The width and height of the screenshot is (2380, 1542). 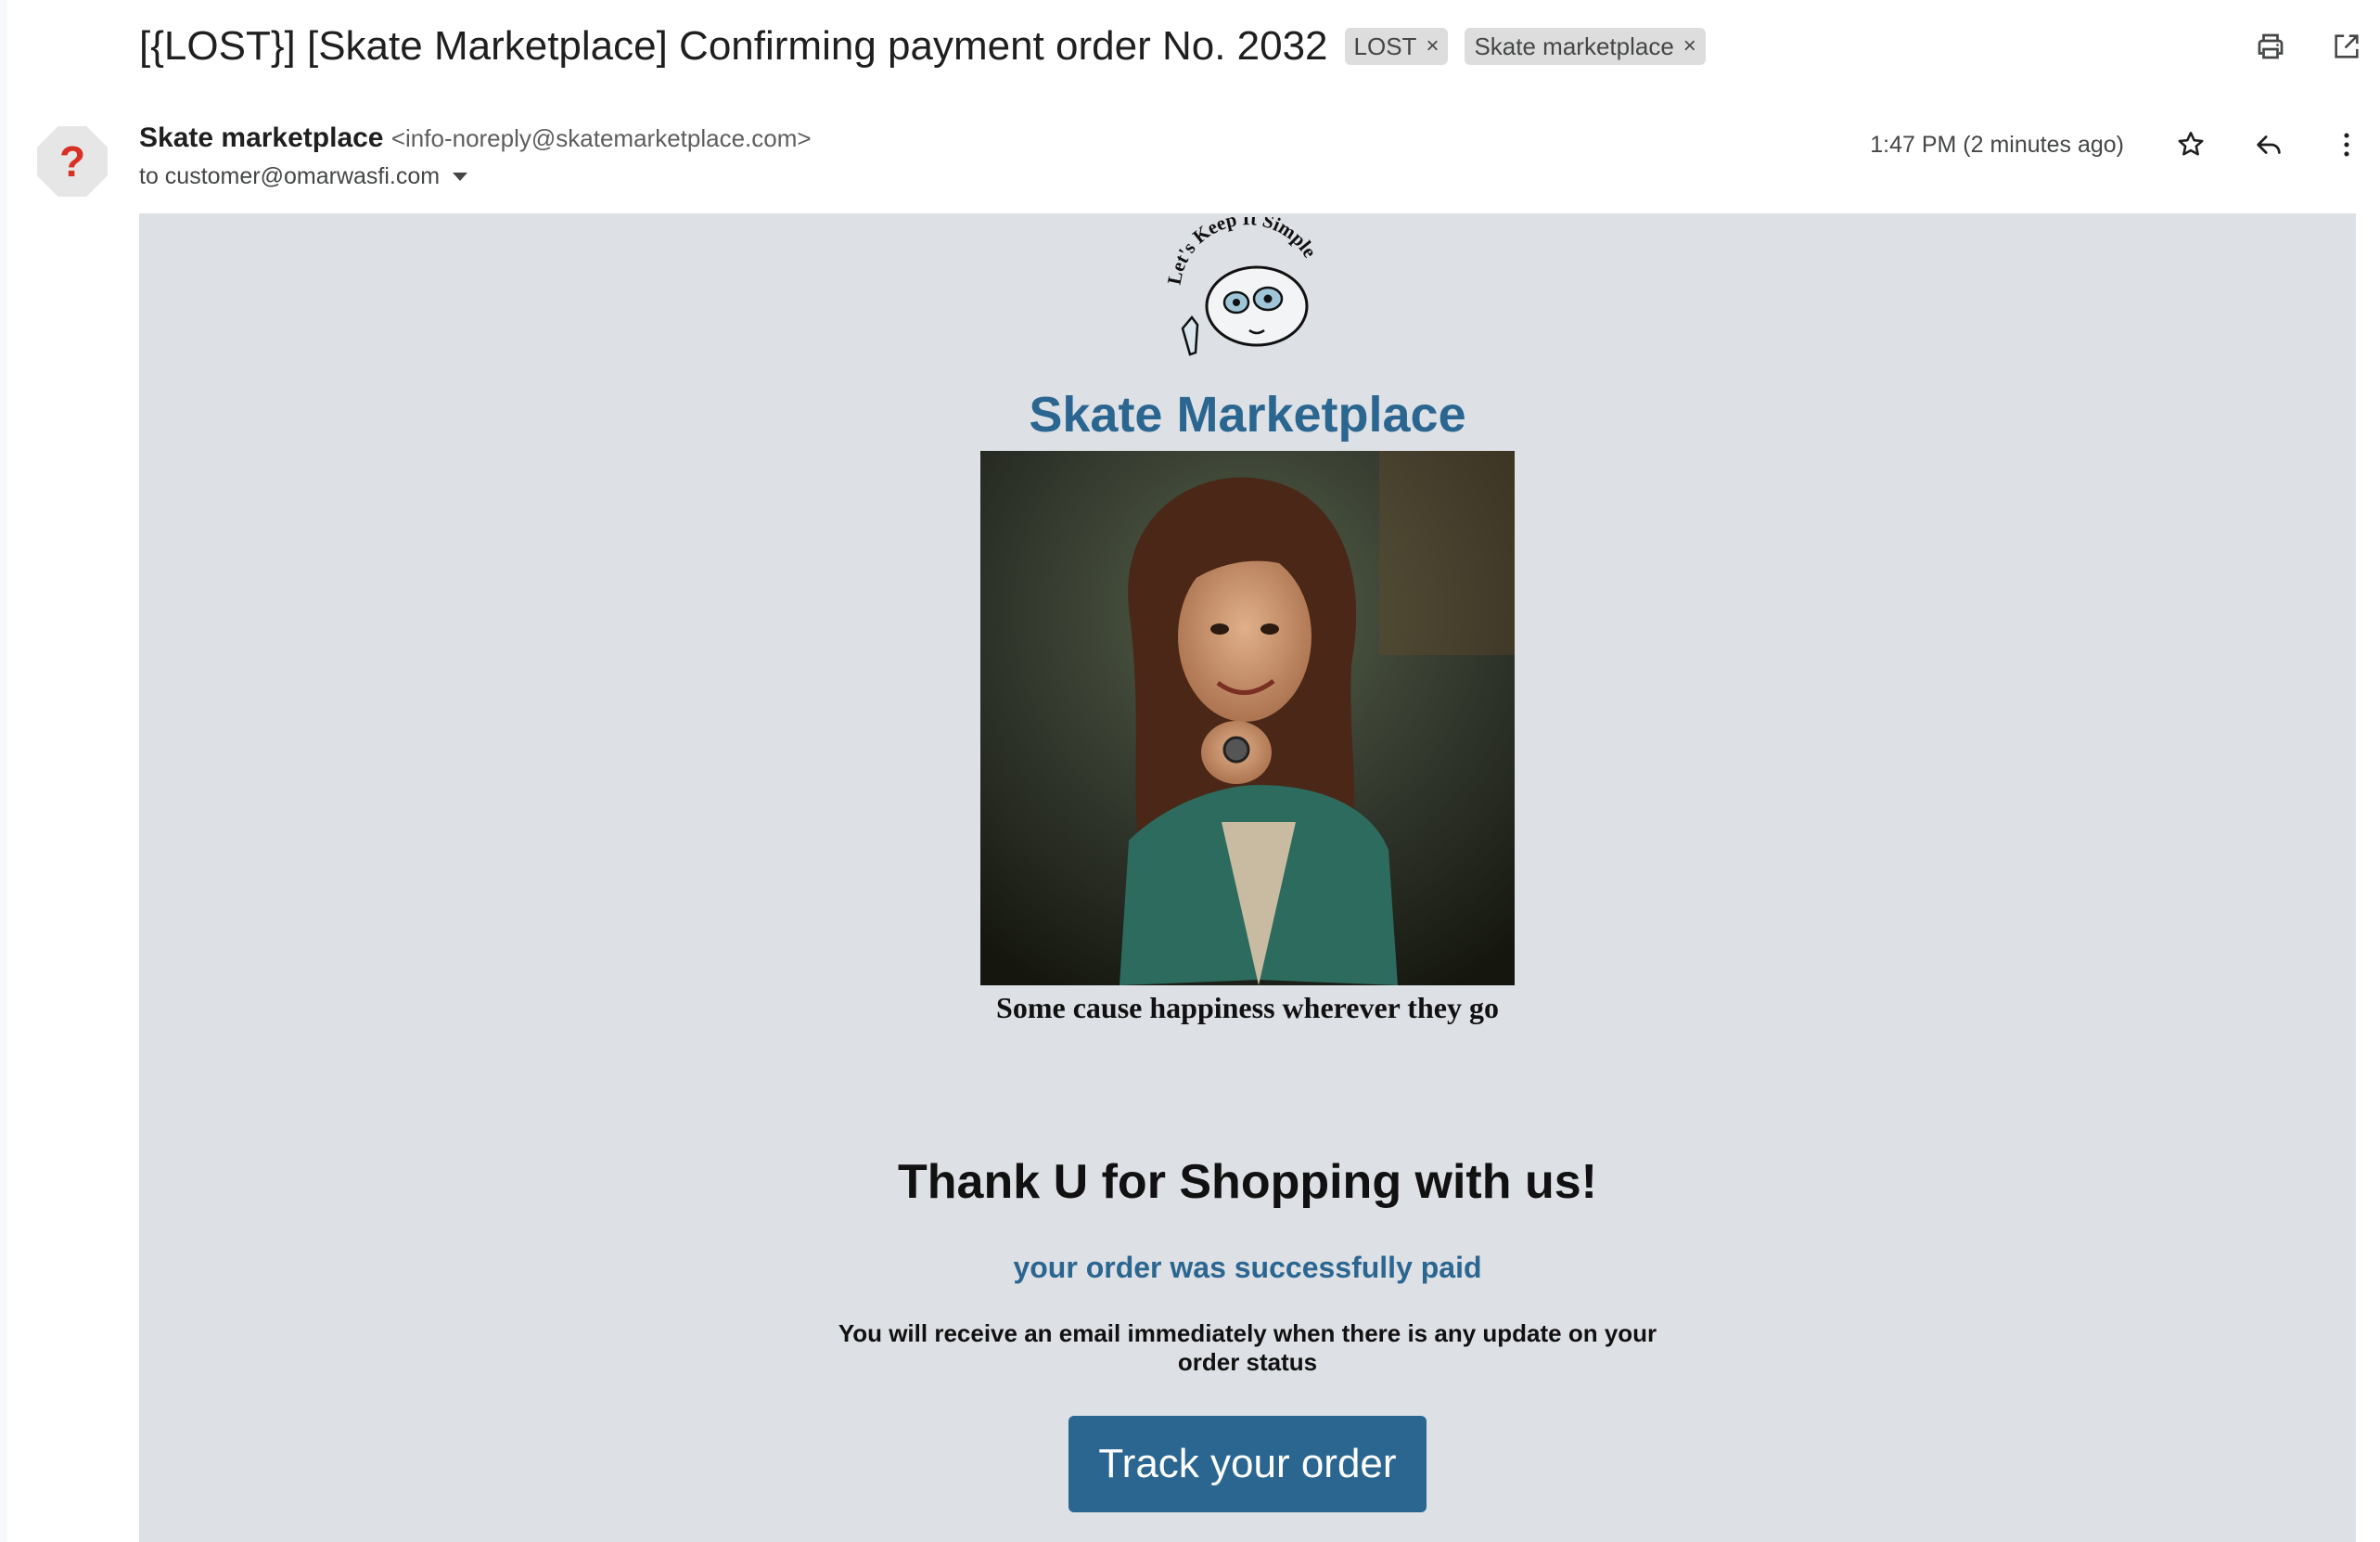 What do you see at coordinates (2190, 144) in the screenshot?
I see `star-icon` at bounding box center [2190, 144].